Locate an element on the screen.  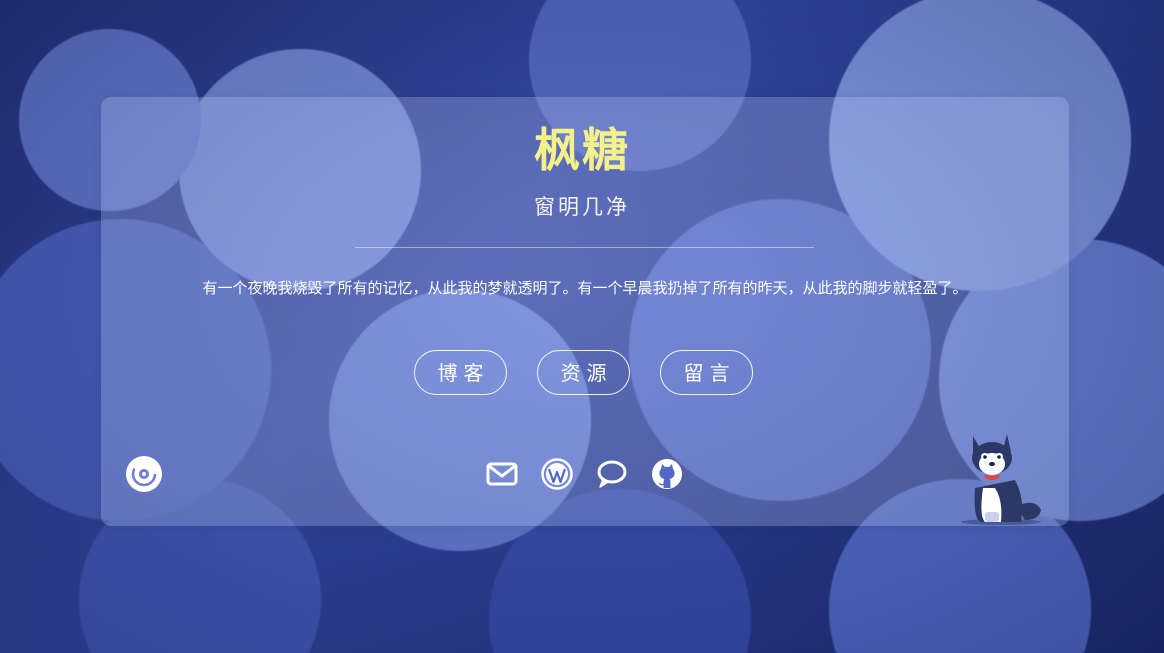
wordpress-icon is located at coordinates (557, 474).